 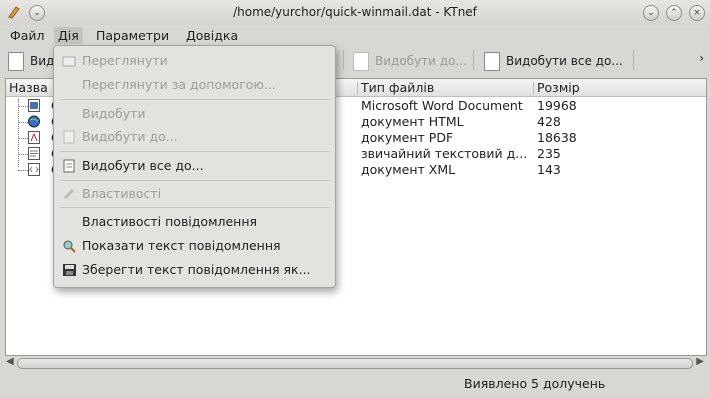 I want to click on menu-view: Переглянути, so click(x=194, y=61).